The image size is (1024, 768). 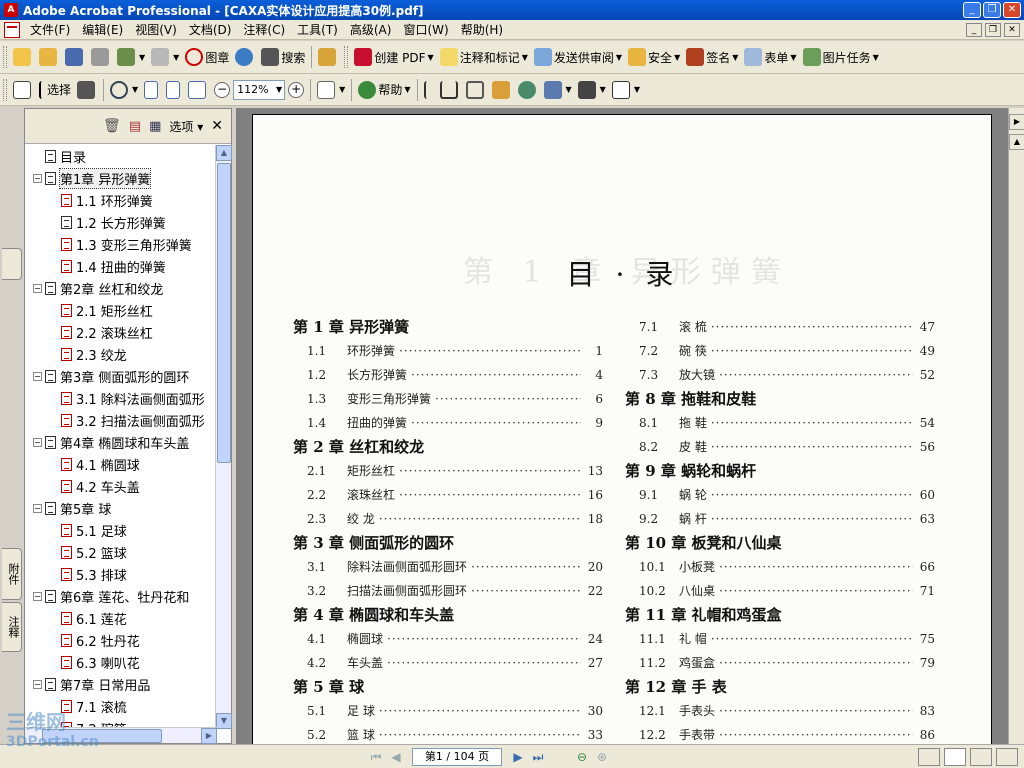 I want to click on toc-chapter: 第 11 章 礼帽和鸡蛋盒, so click(x=780, y=615).